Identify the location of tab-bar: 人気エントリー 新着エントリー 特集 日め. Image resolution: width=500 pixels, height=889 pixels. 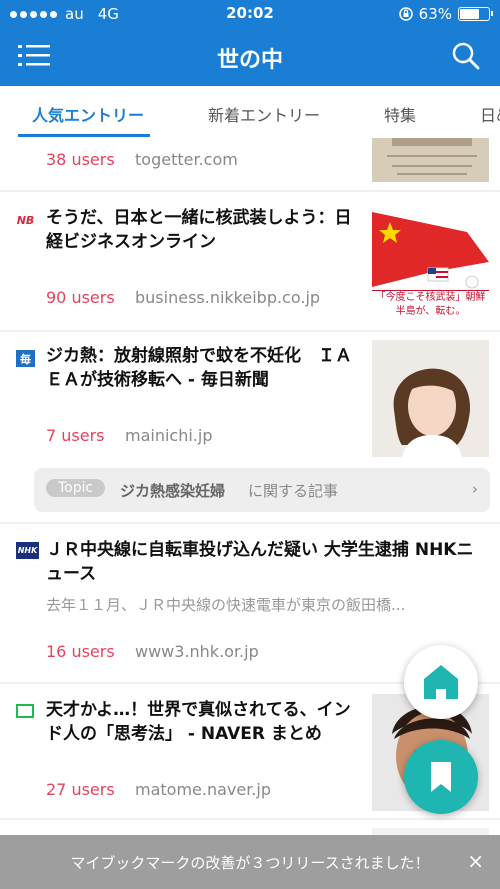
(250, 112).